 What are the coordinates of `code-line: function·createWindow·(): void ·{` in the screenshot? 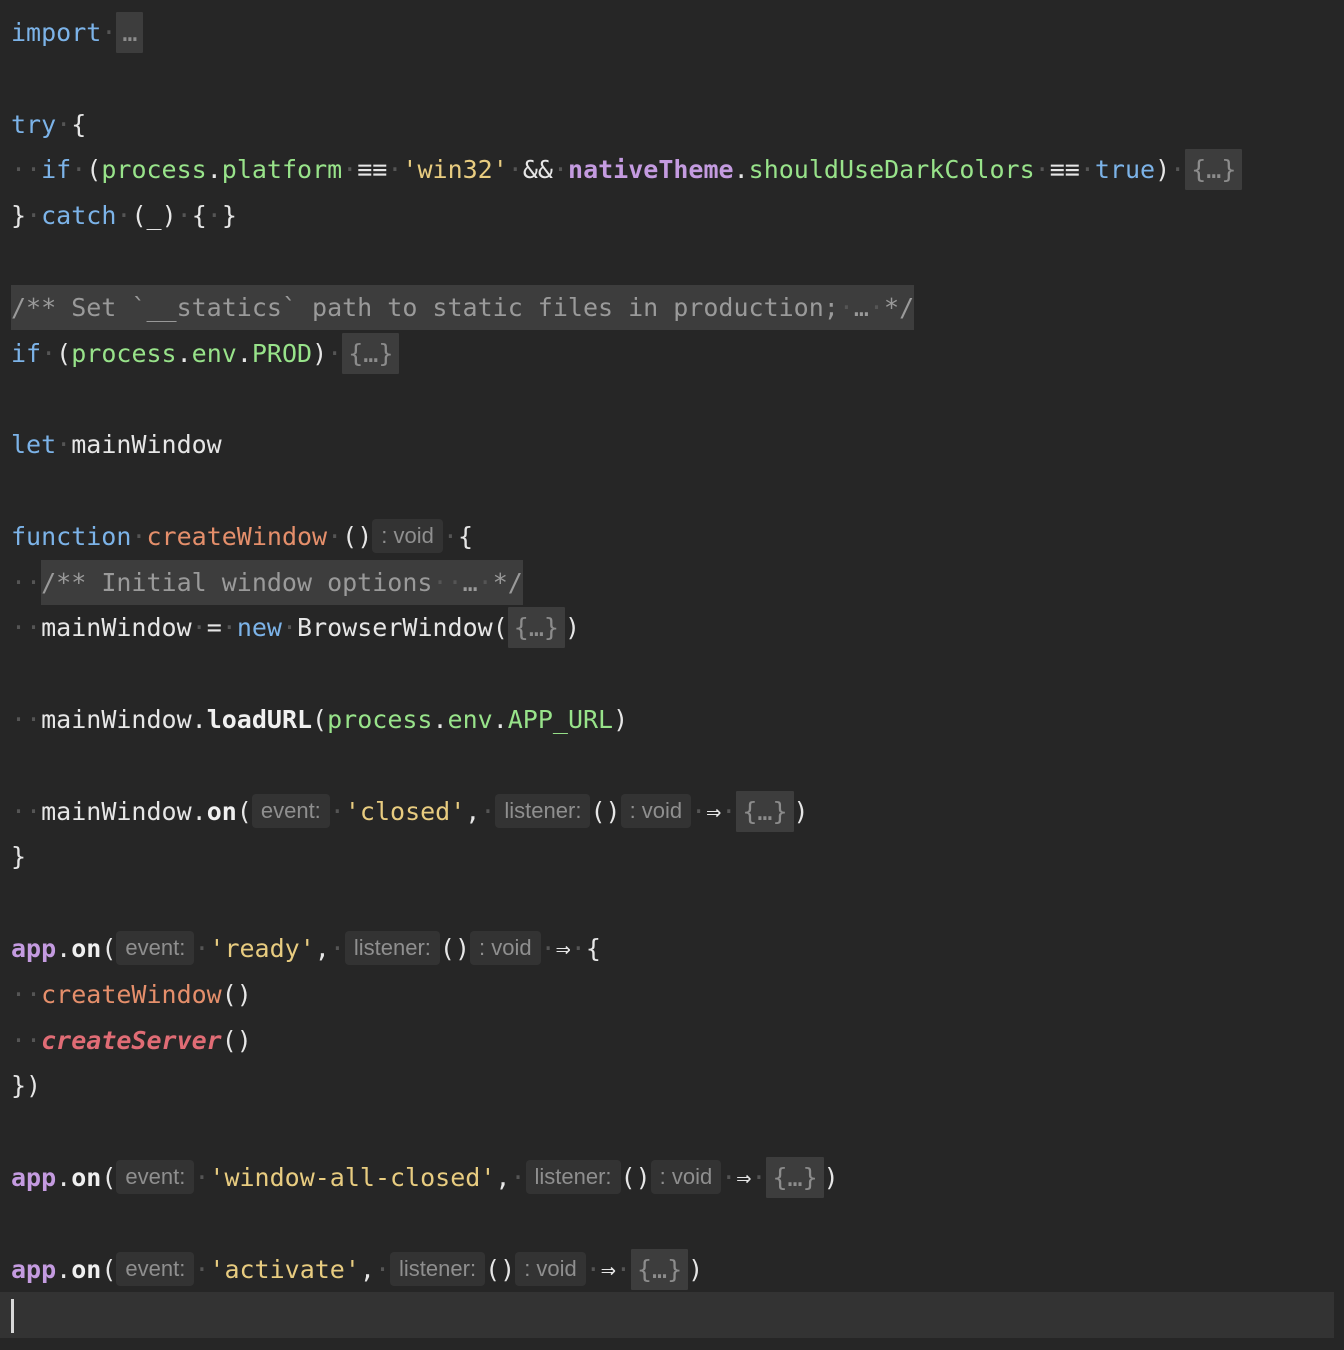 It's located at (677, 537).